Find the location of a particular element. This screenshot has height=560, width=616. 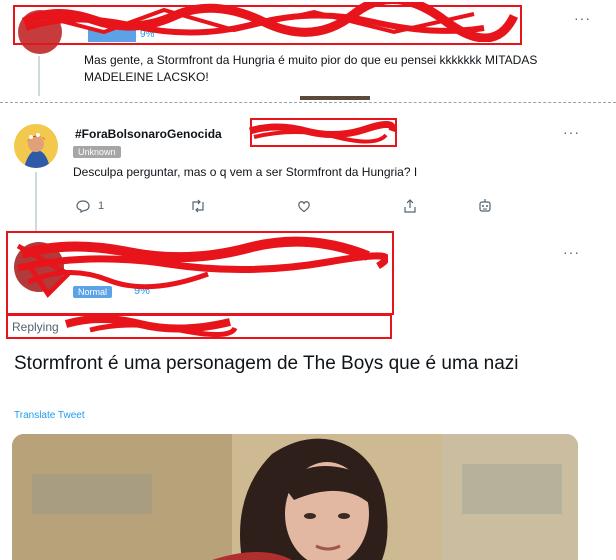

reply-count: 1 is located at coordinates (101, 206).